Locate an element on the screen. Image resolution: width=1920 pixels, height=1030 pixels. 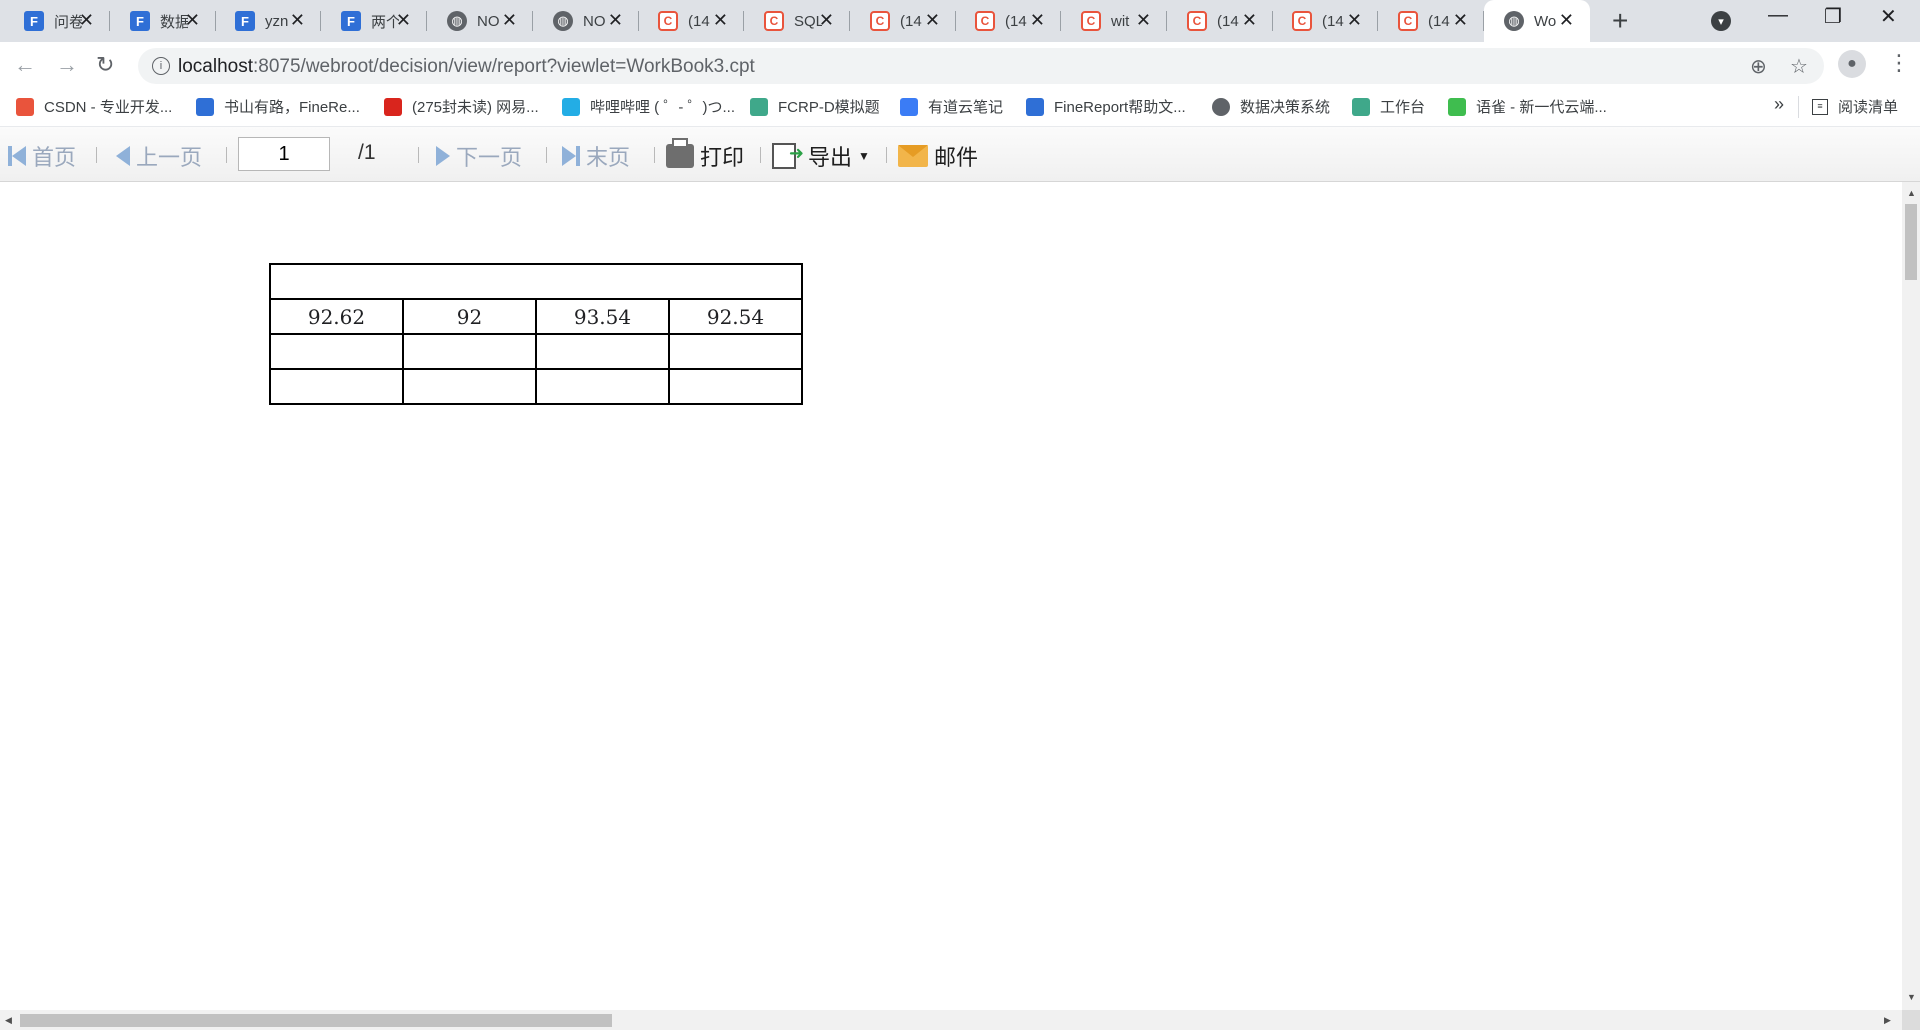
next-page-button: 下一页 is located at coordinates (479, 156).